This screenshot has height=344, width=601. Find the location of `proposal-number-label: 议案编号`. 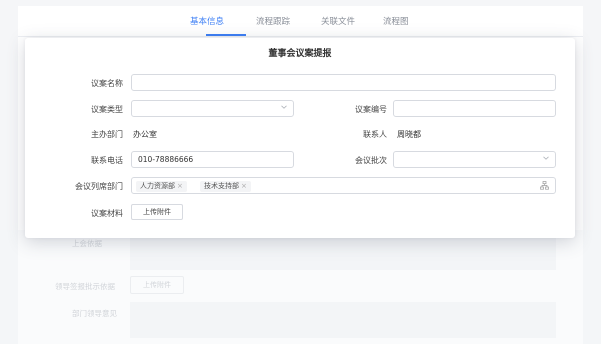

proposal-number-label: 议案编号 is located at coordinates (371, 109).